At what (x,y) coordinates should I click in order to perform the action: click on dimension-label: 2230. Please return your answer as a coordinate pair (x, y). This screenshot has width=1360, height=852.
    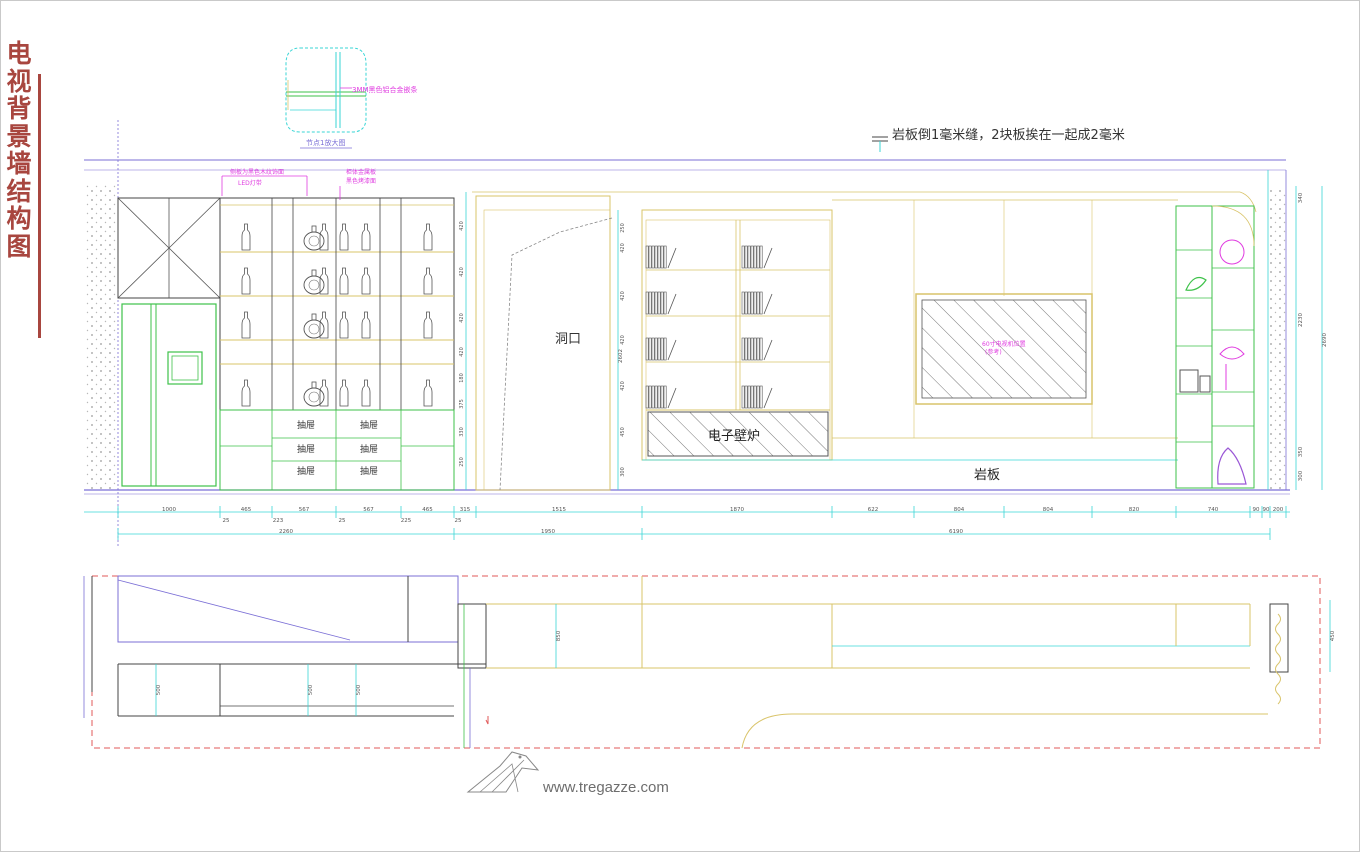
    Looking at the image, I should click on (1301, 320).